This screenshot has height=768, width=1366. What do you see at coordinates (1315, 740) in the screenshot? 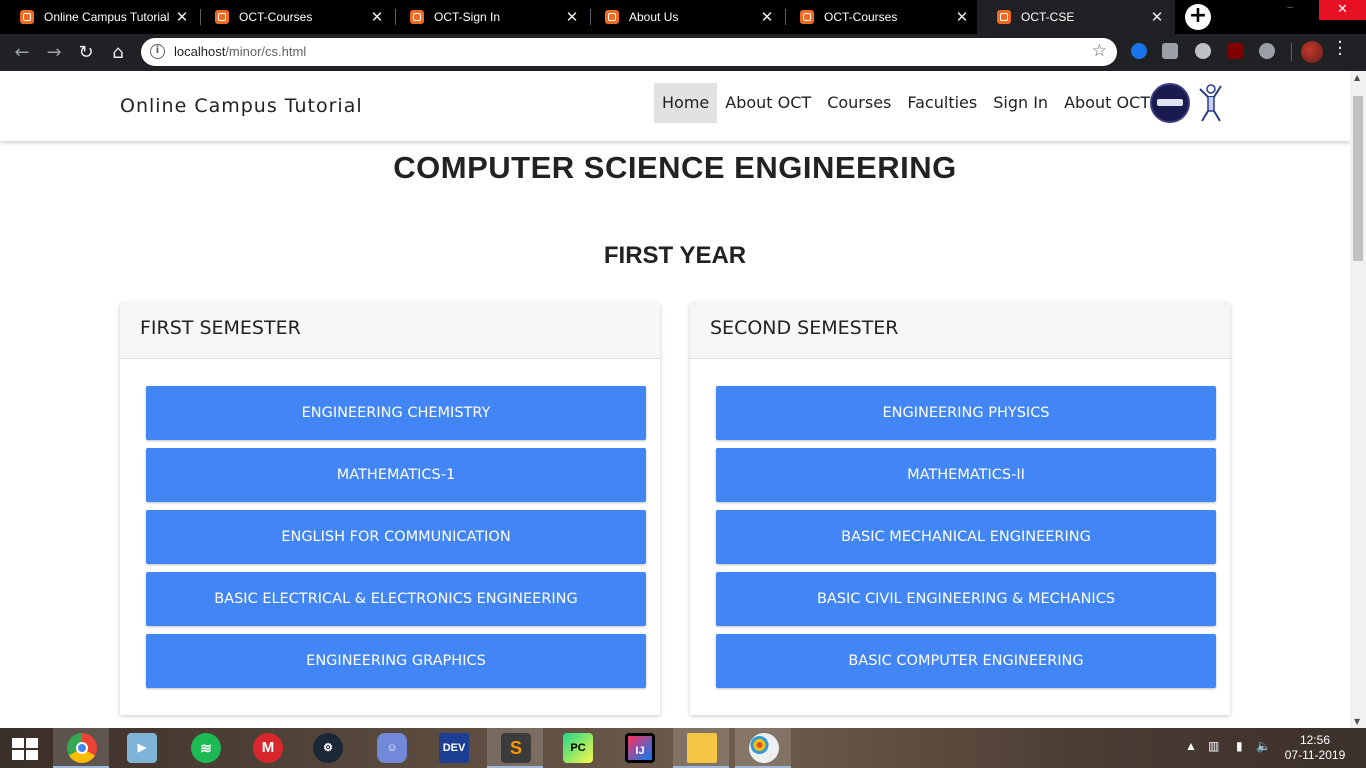
I see `clock-time: 12:56` at bounding box center [1315, 740].